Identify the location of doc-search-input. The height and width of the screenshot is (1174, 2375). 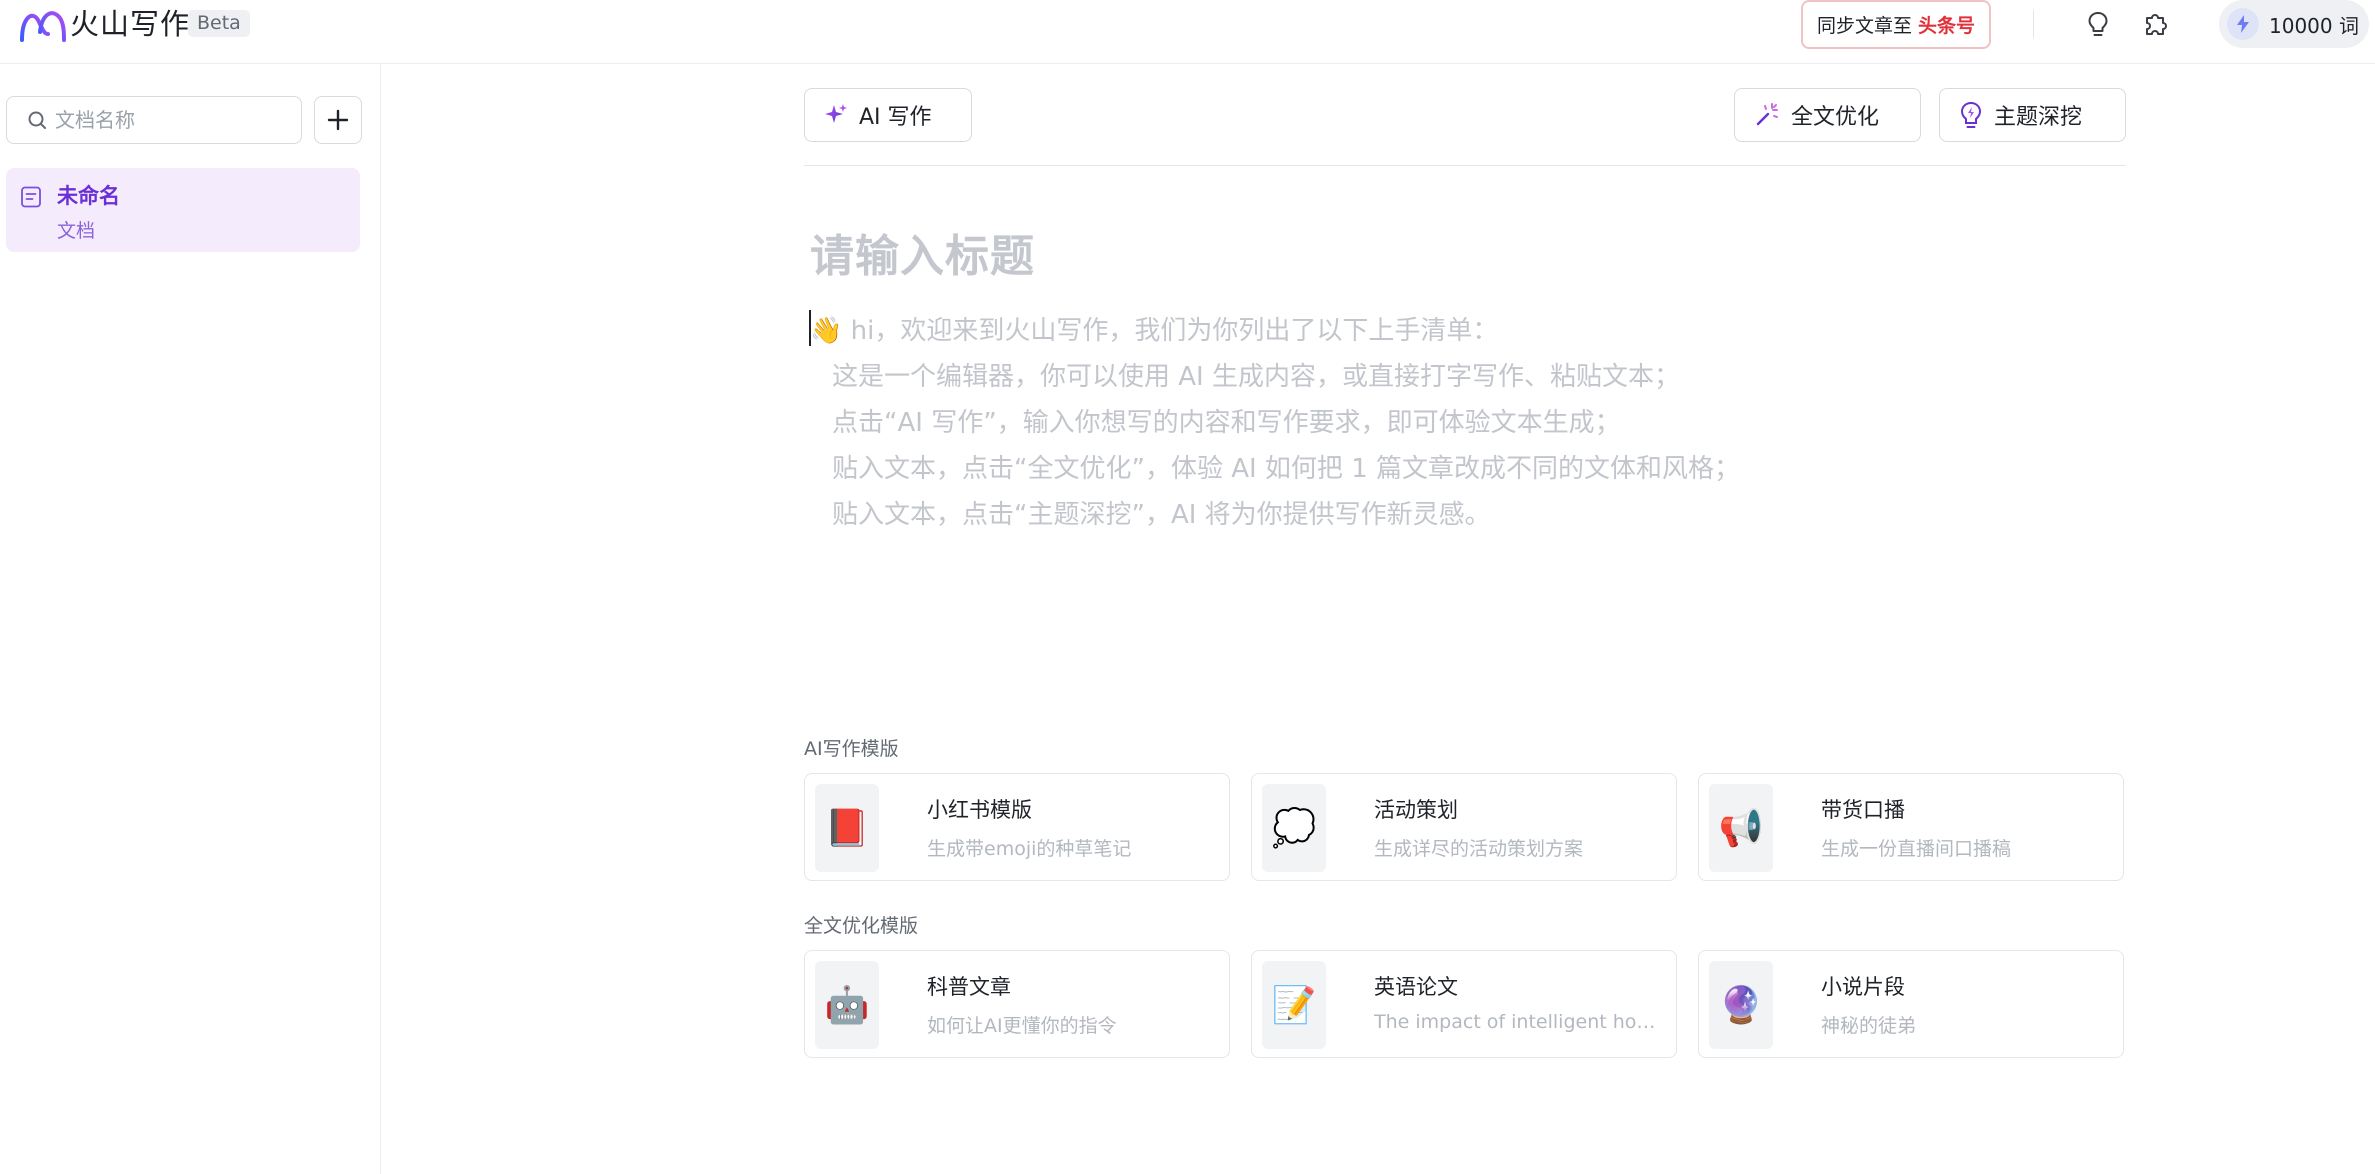
(170, 120).